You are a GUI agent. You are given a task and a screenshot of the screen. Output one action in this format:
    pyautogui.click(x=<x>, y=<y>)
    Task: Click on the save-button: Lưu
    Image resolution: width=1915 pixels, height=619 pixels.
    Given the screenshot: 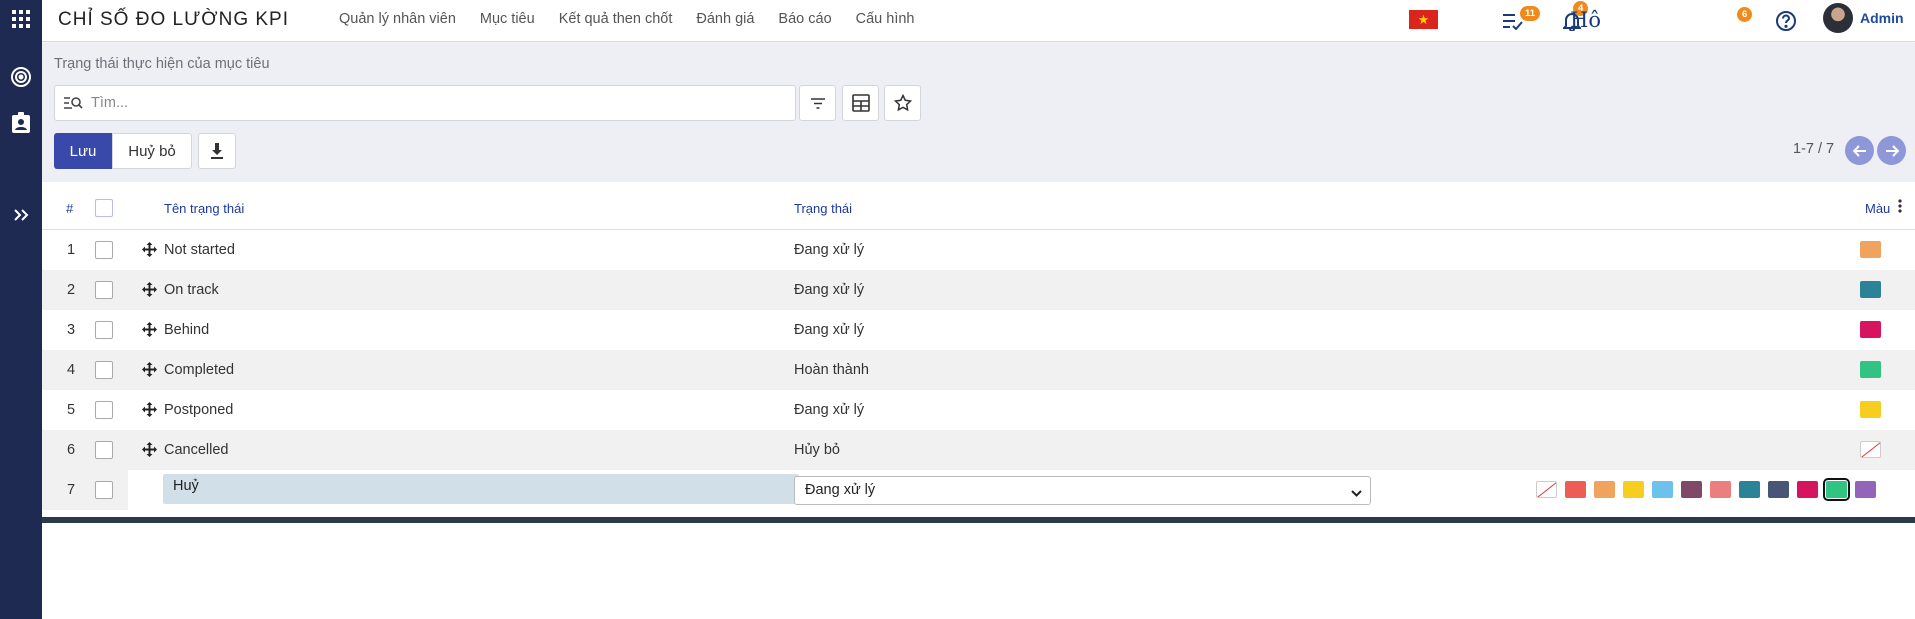 What is the action you would take?
    pyautogui.click(x=83, y=151)
    